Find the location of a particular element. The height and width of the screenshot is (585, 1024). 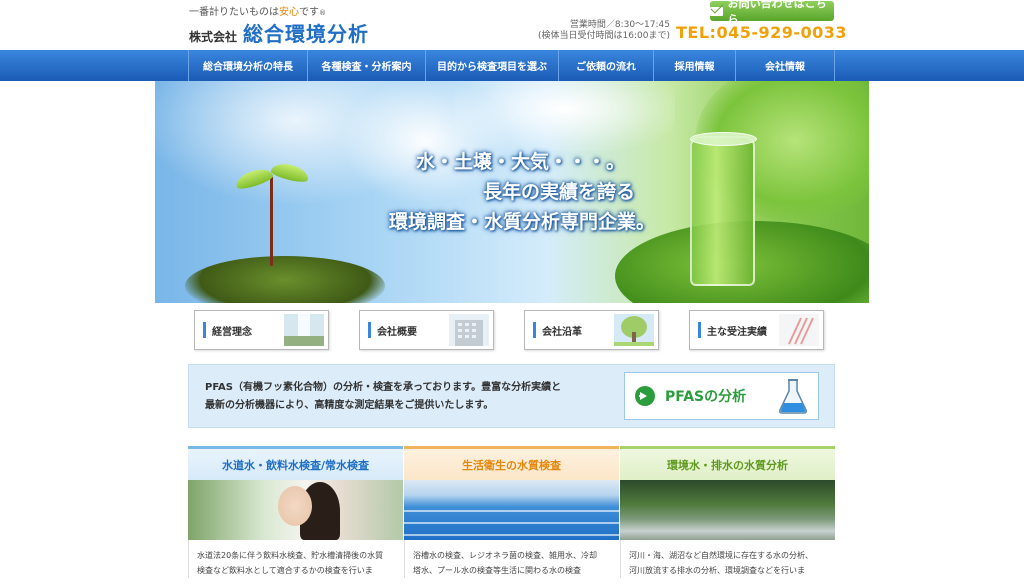

hero-line-3: 環境調査・水質分析専門企業。 is located at coordinates (521, 222).